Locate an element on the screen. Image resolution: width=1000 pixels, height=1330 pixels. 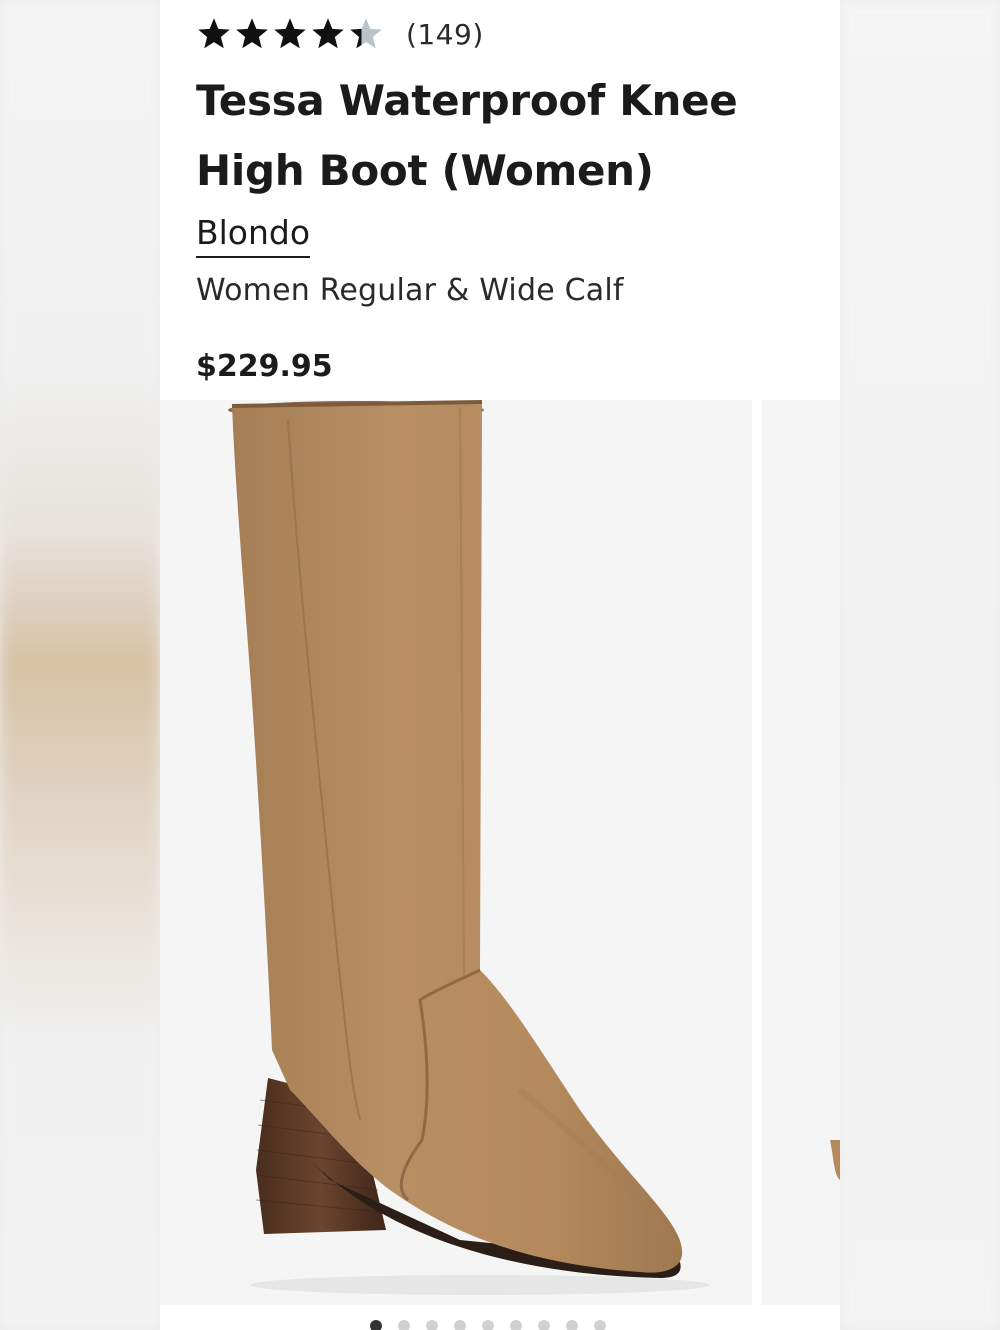
brand-link: Blondo is located at coordinates (253, 235).